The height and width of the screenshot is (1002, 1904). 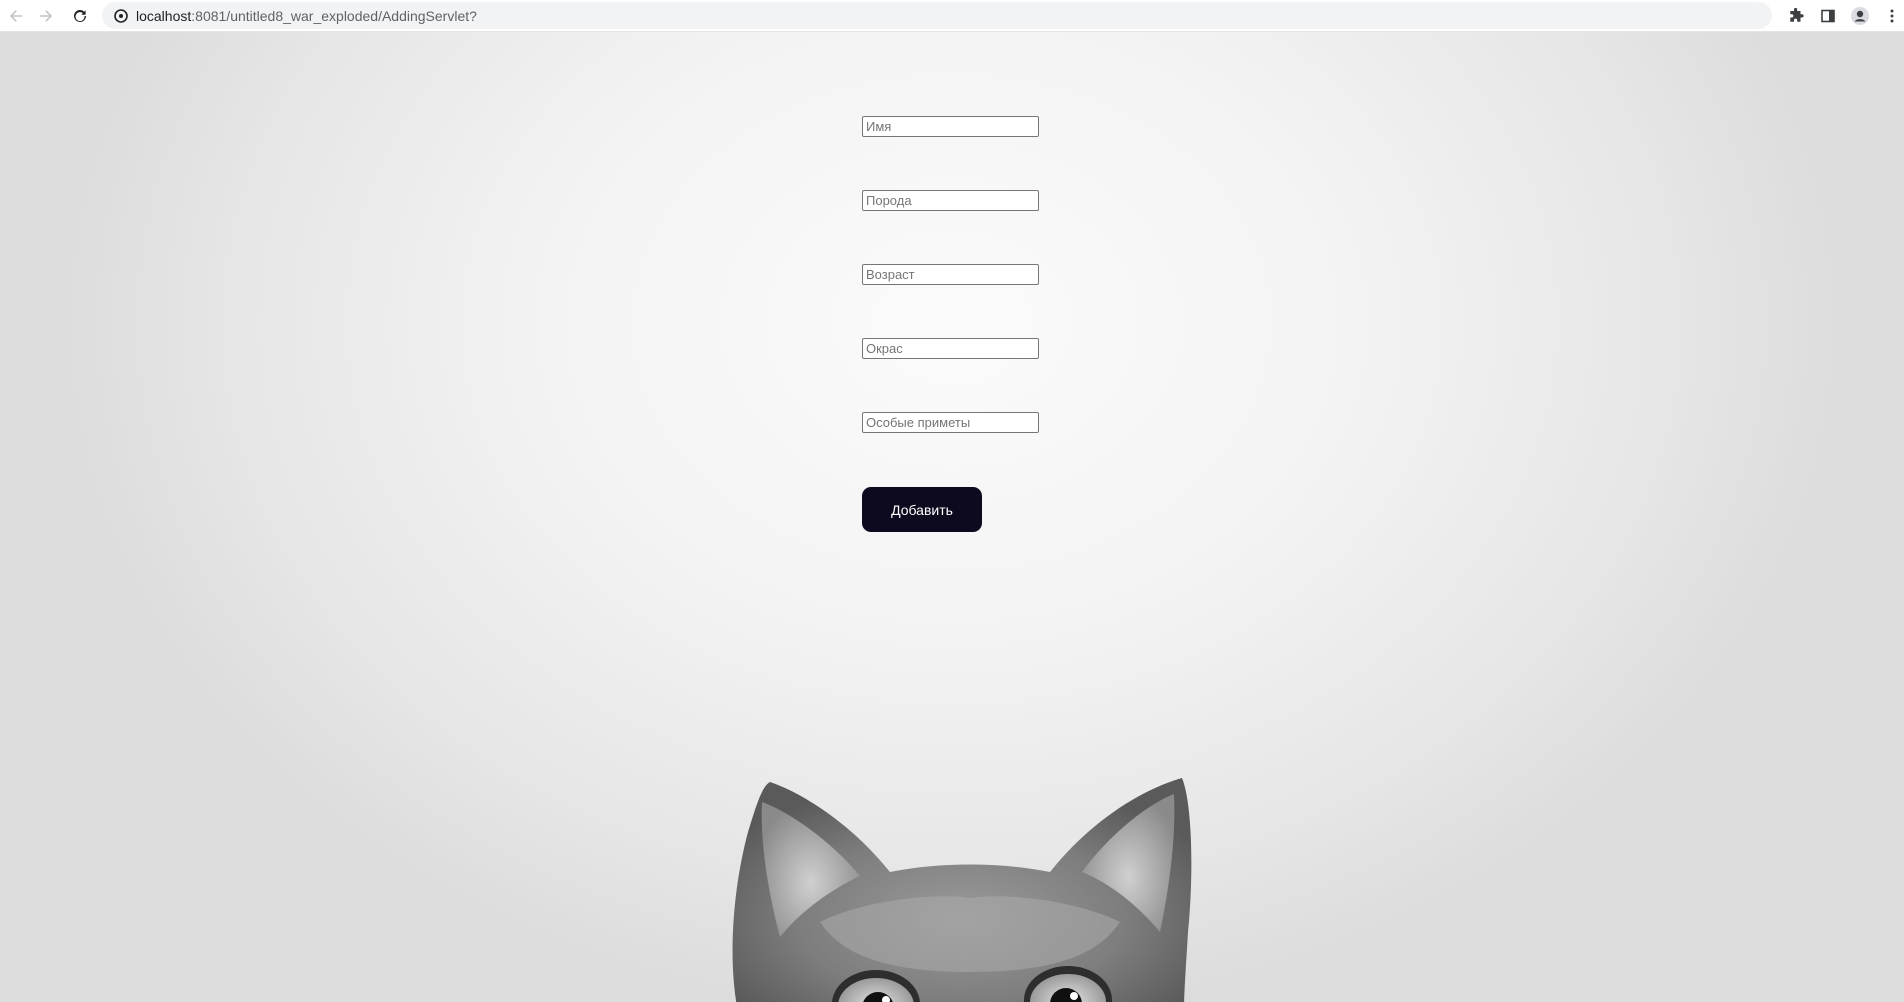 I want to click on side-panel-icon, so click(x=1828, y=16).